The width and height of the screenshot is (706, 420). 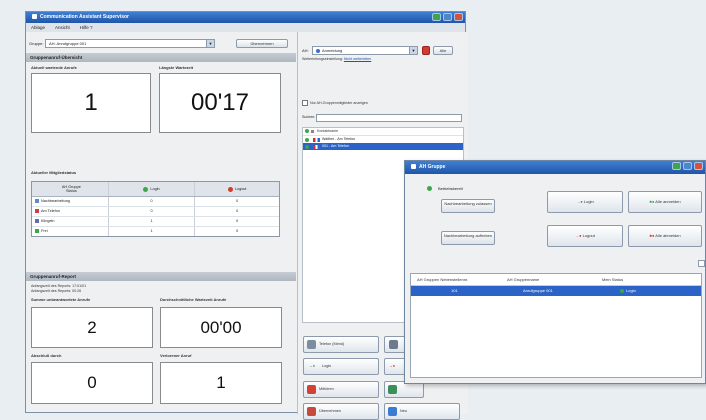 What do you see at coordinates (585, 202) in the screenshot?
I see `popup-login-button: →● Login` at bounding box center [585, 202].